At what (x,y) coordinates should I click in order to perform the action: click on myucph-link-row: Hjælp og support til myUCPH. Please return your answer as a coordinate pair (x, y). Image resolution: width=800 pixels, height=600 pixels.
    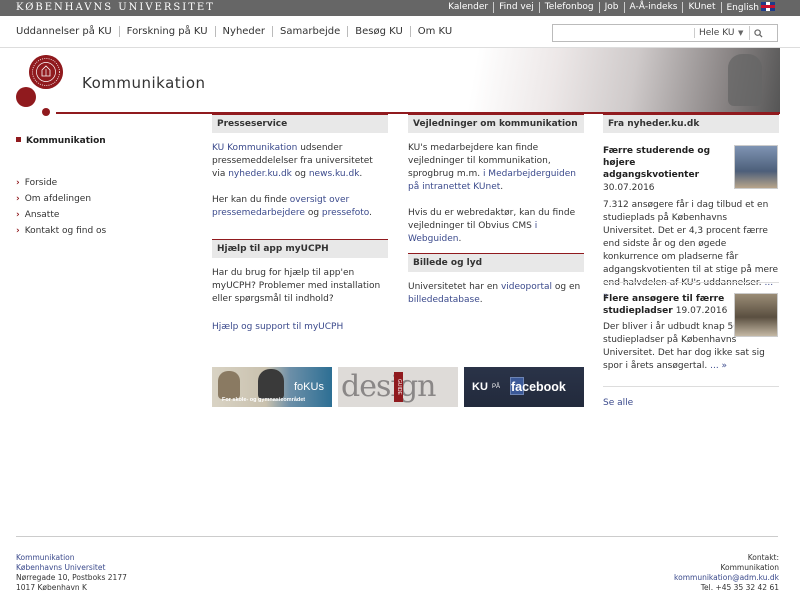
    Looking at the image, I should click on (300, 327).